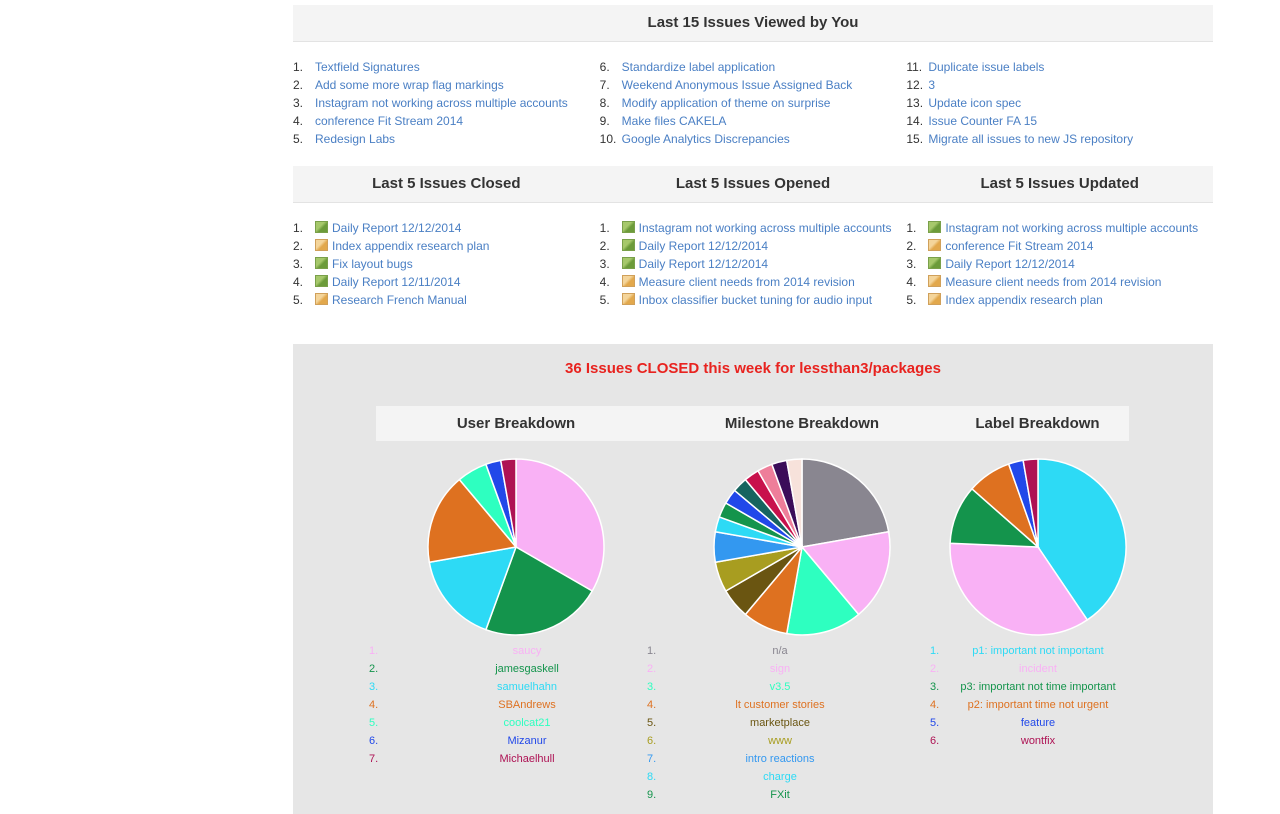 This screenshot has height=814, width=1280. Describe the element at coordinates (446, 183) in the screenshot. I see `closed-header: Last 5 Issues Closed` at that location.